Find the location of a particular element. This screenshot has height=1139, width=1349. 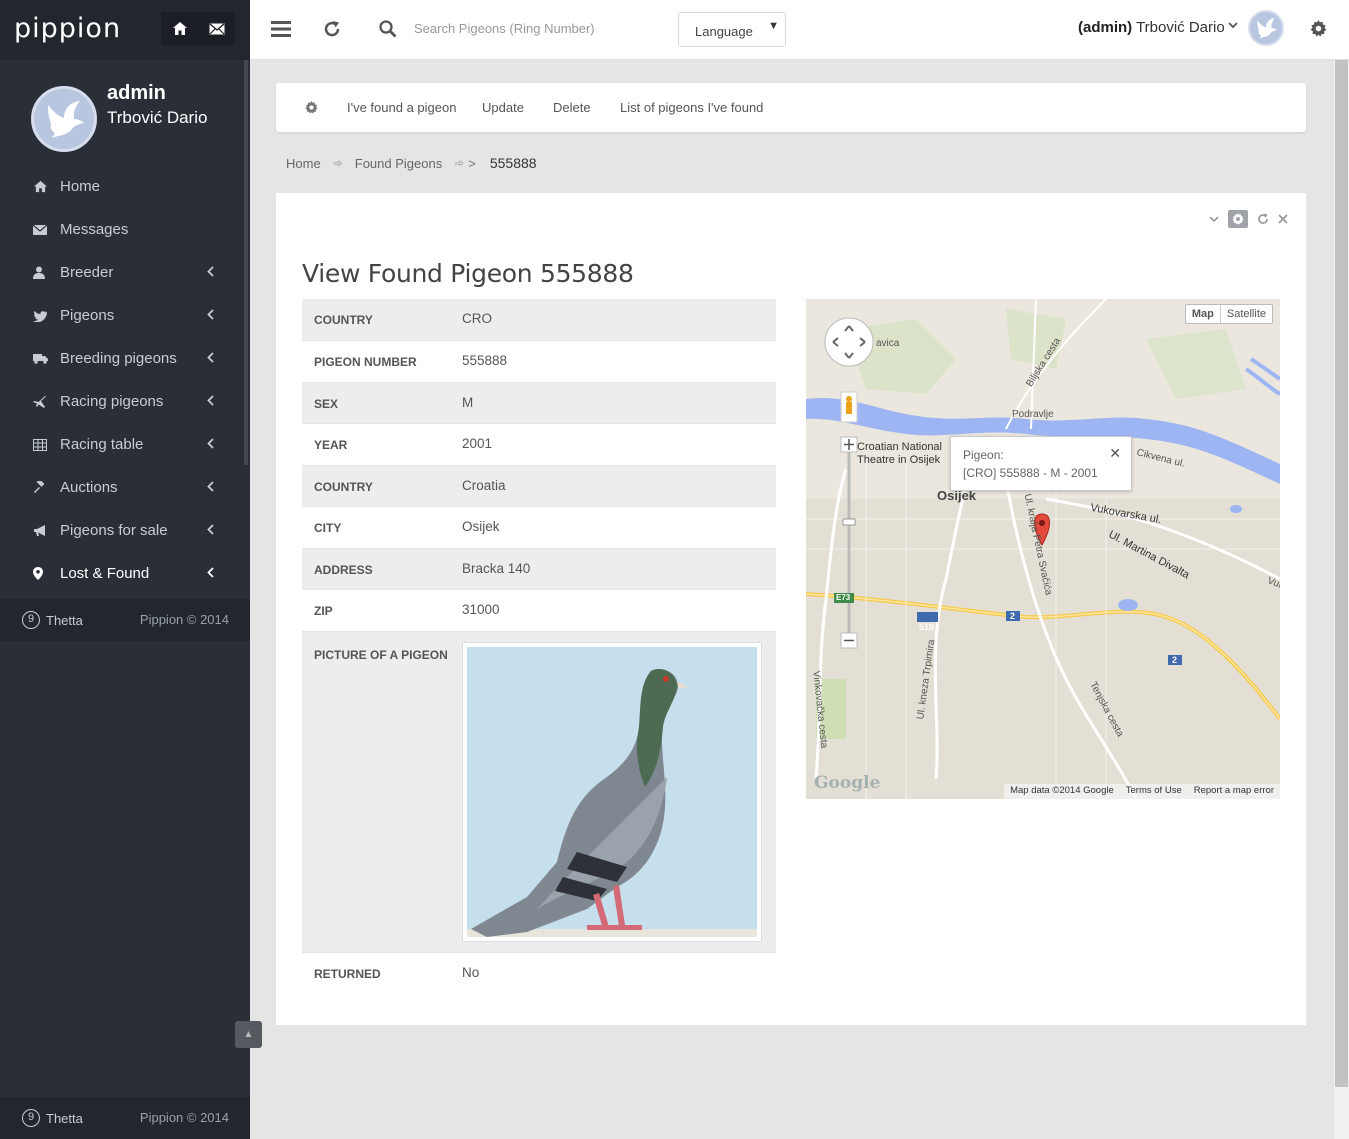

map-type-satellite-button: Satellite is located at coordinates (1246, 314).